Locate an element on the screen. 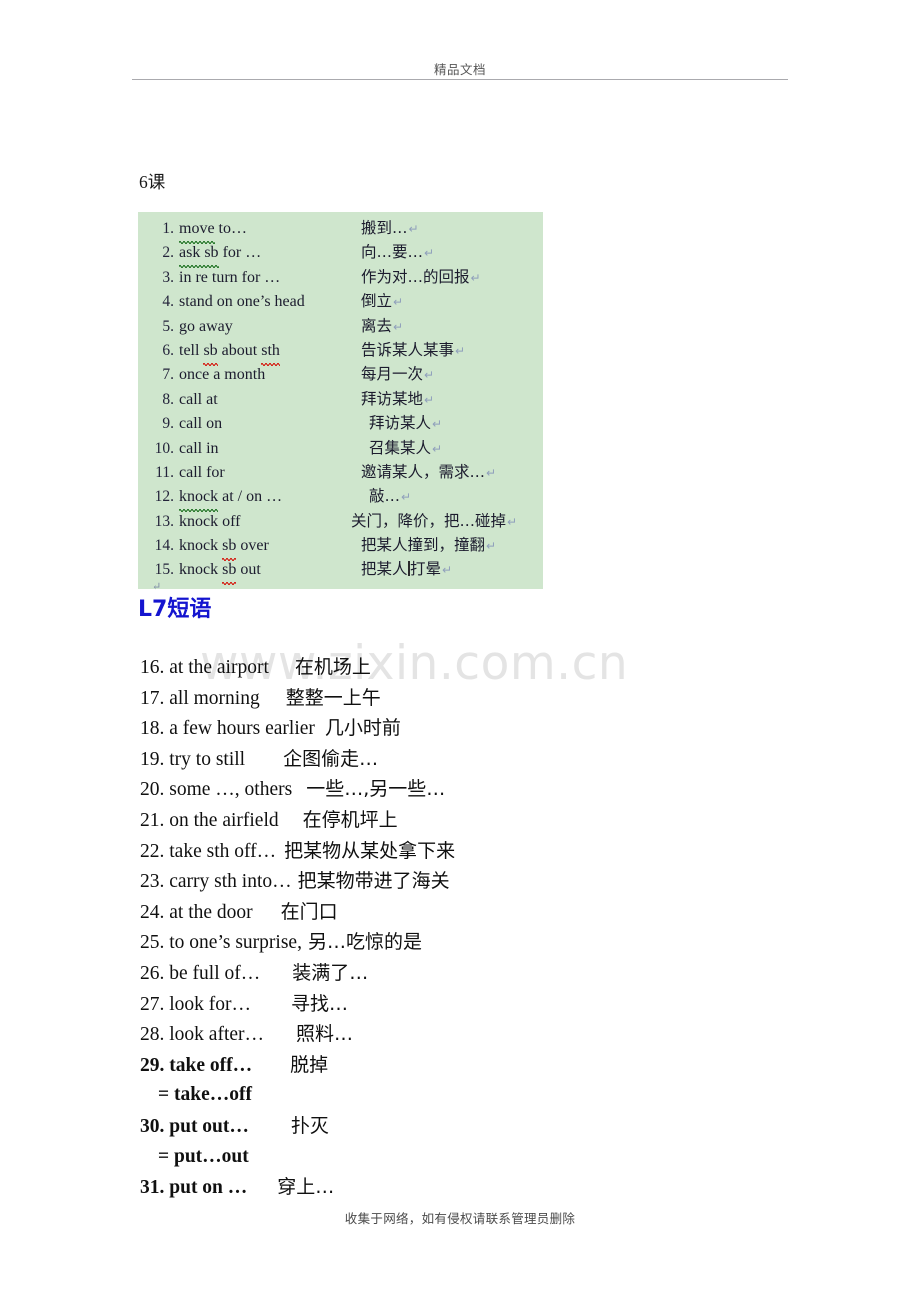 The height and width of the screenshot is (1302, 920). row-number: 12. is located at coordinates (164, 497).